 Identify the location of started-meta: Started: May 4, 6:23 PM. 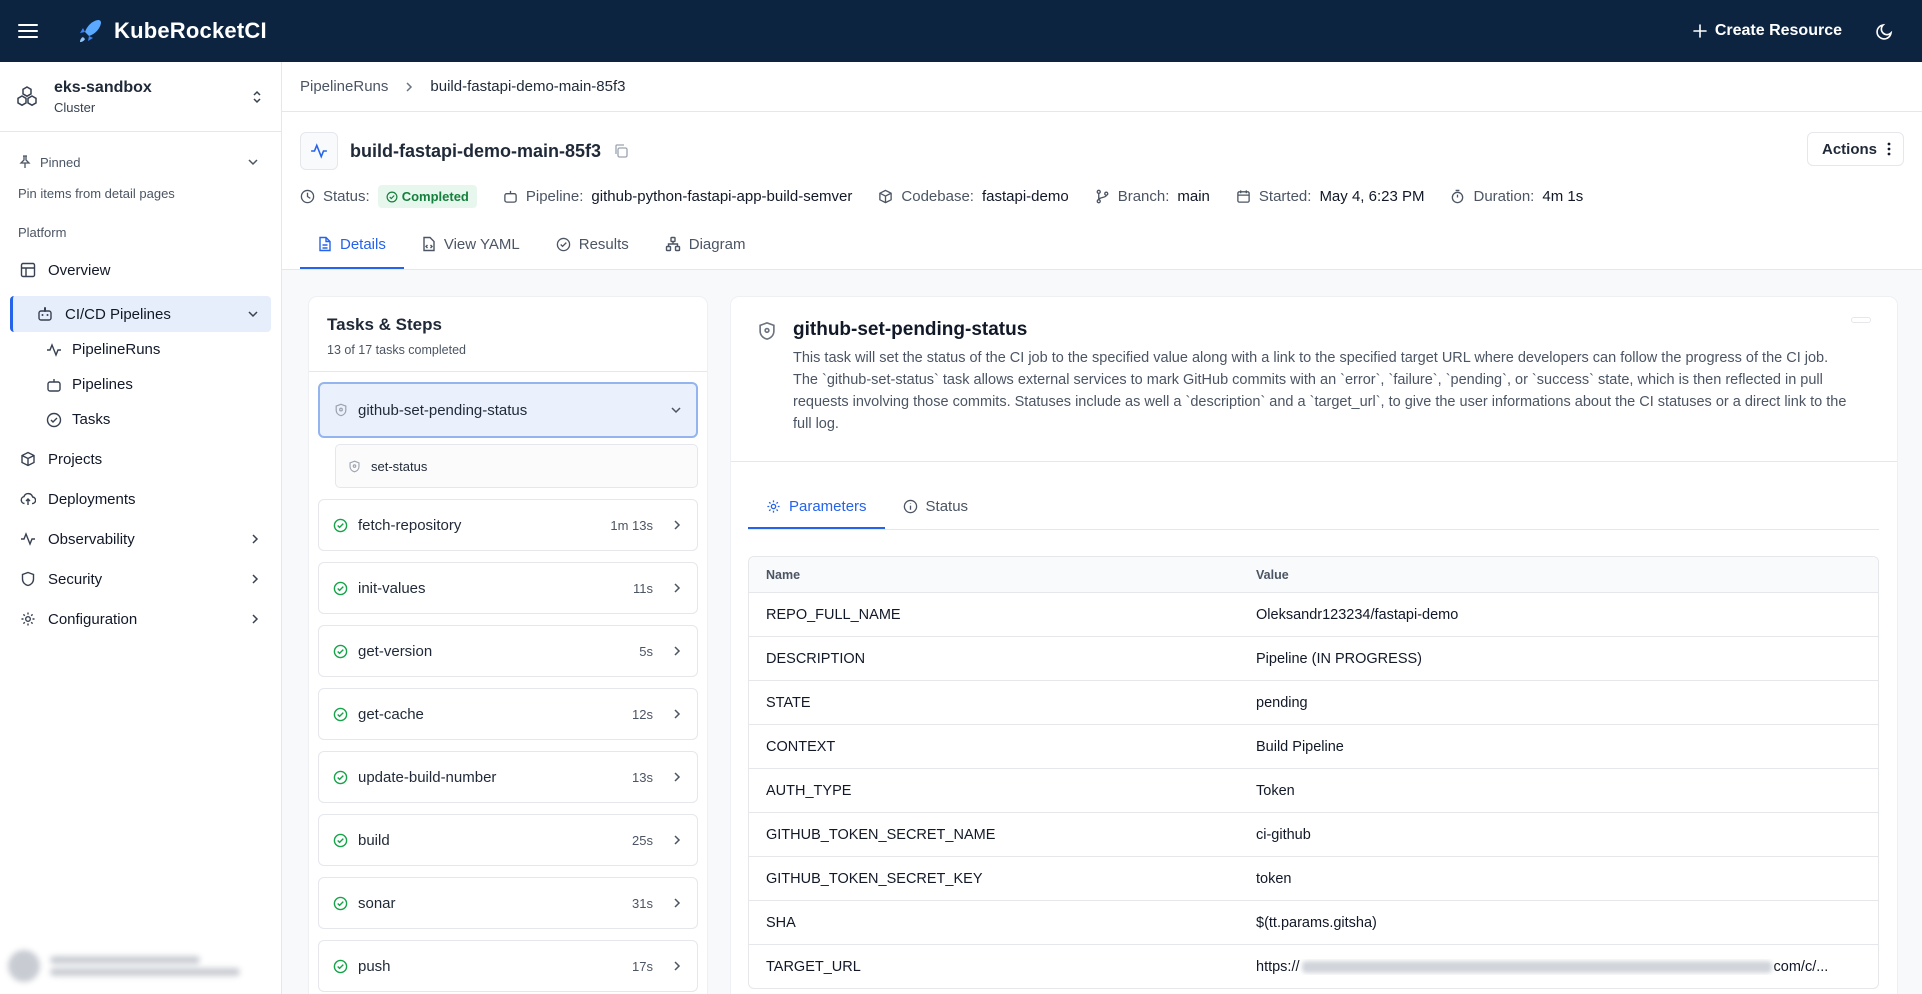
(1330, 196).